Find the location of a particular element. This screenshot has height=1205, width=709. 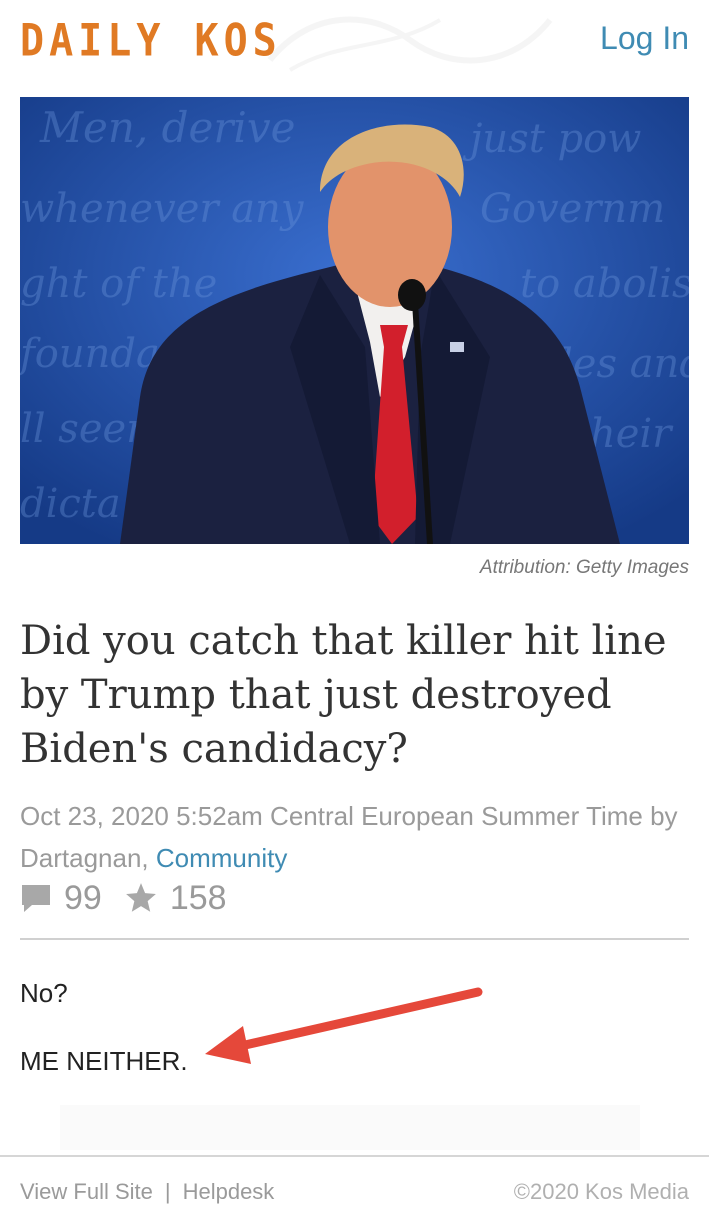

helpdesk-link: Helpdesk is located at coordinates (229, 1191).